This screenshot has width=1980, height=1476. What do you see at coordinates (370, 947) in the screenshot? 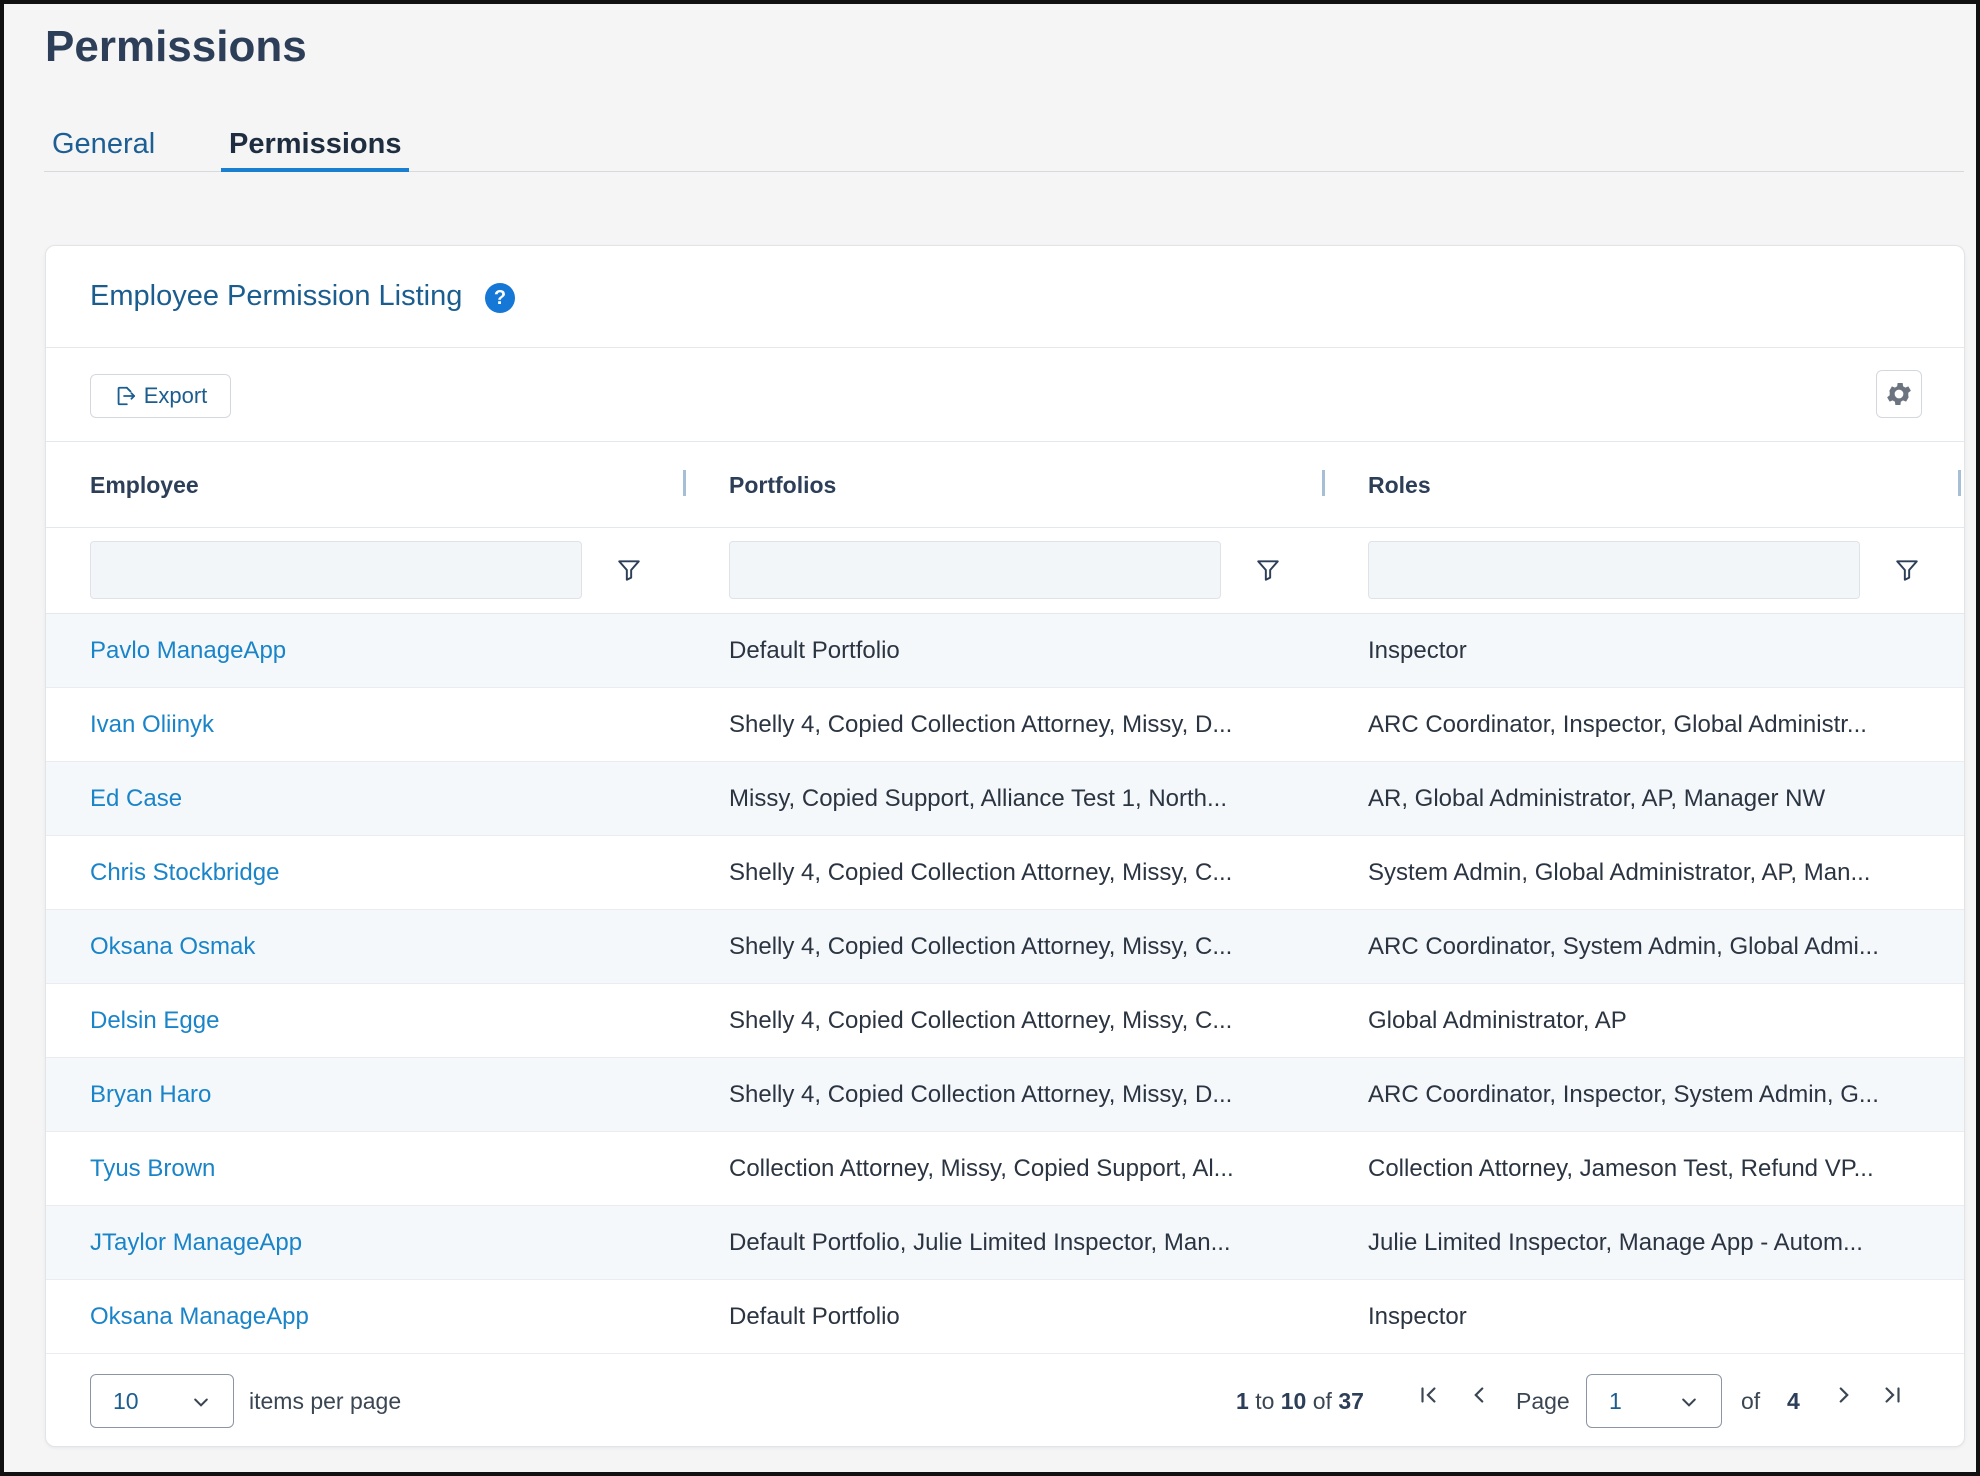
I see `employee-link: Oksana Osmak` at bounding box center [370, 947].